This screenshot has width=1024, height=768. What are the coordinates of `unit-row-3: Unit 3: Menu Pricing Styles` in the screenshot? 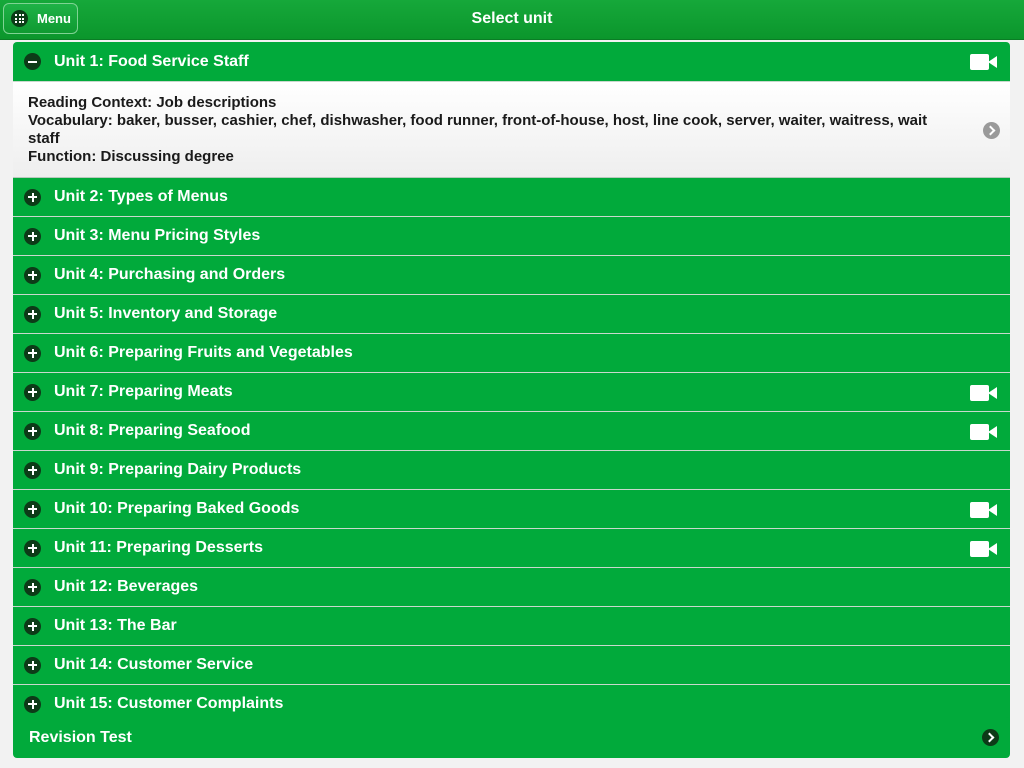 It's located at (511, 236).